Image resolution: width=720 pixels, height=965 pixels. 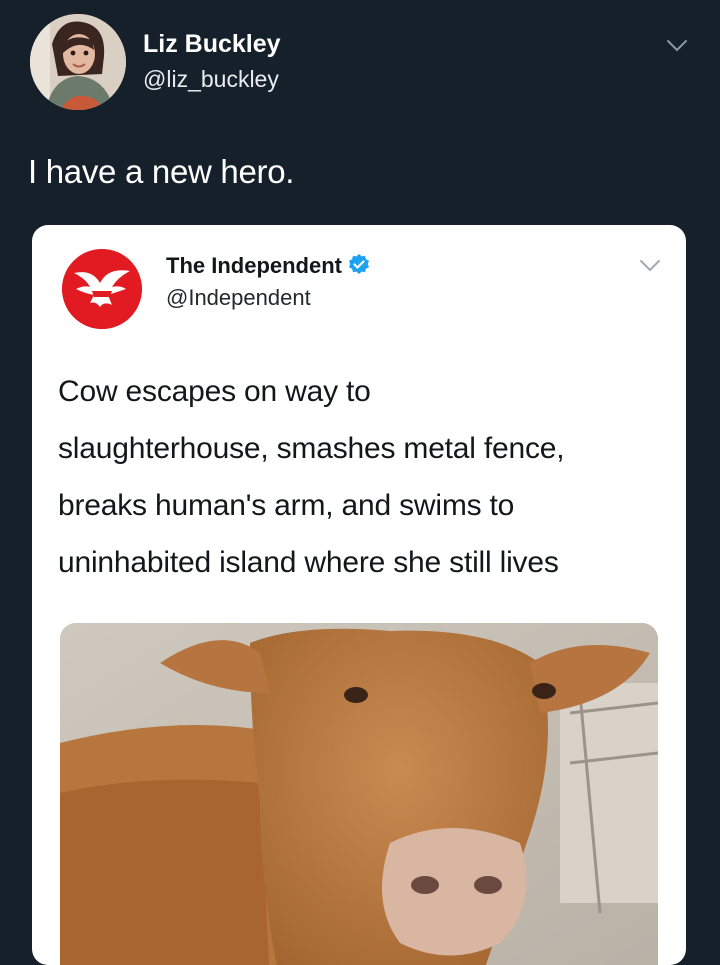 What do you see at coordinates (308, 562) in the screenshot?
I see `quoted-text-line: uninhabited island where she still lives` at bounding box center [308, 562].